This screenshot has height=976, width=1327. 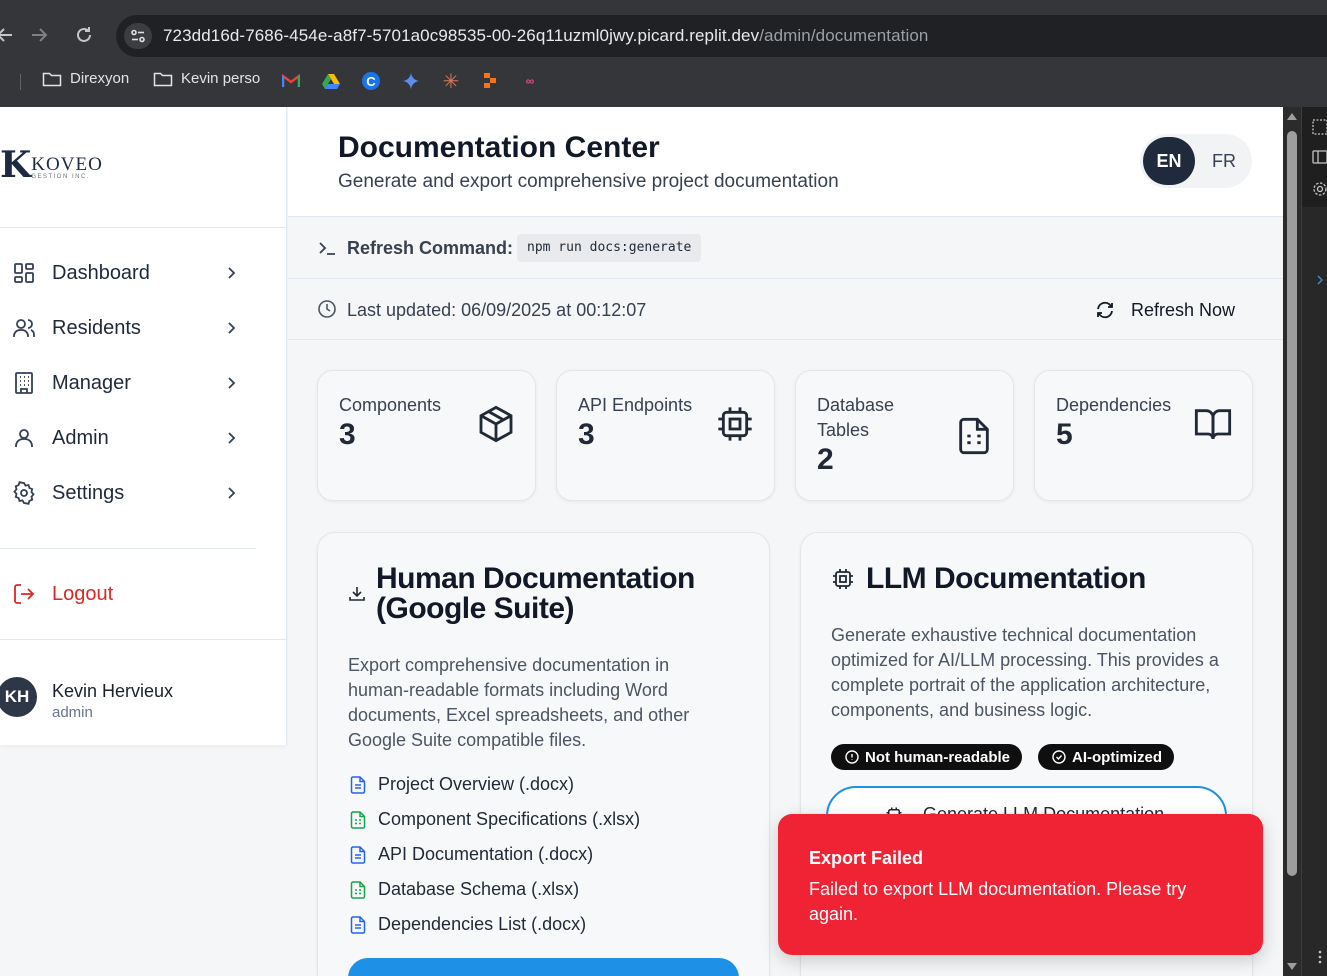 I want to click on logout-icon, so click(x=24, y=594).